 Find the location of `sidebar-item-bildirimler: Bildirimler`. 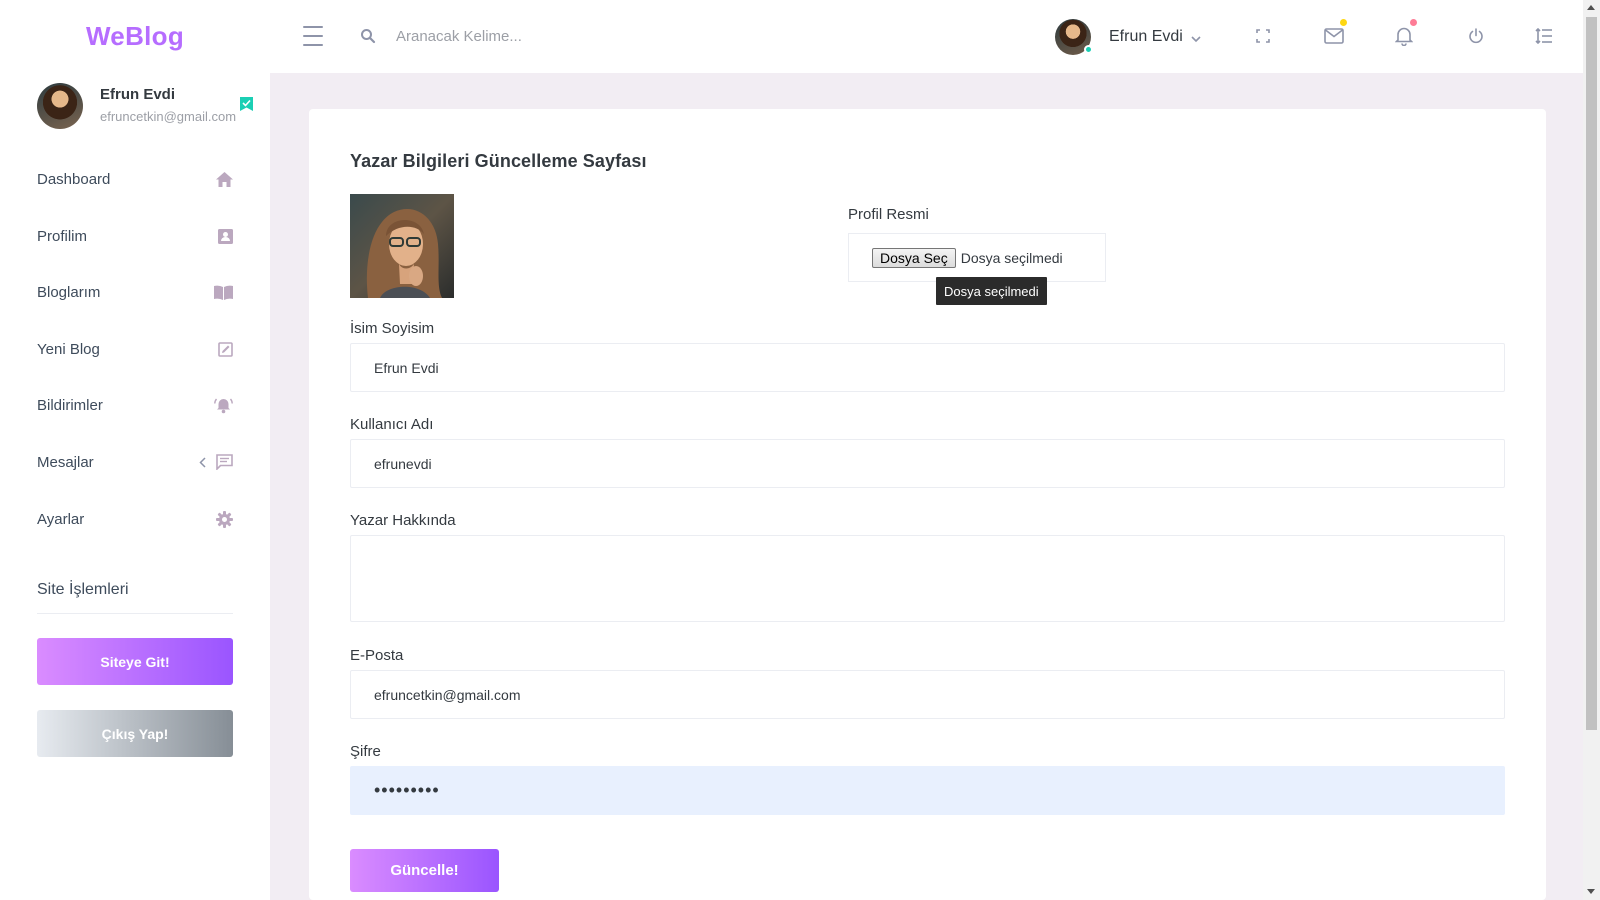

sidebar-item-bildirimler: Bildirimler is located at coordinates (135, 405).